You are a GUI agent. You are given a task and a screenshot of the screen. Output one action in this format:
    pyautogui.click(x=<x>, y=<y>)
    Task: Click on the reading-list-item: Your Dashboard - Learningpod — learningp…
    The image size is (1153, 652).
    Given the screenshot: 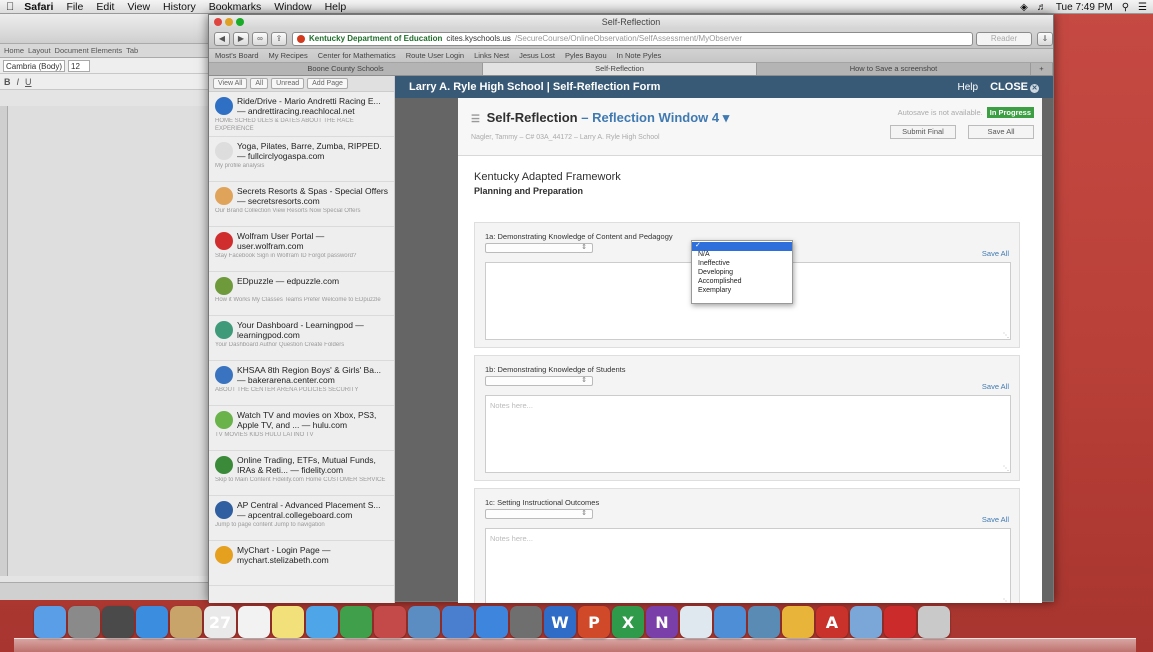 What is the action you would take?
    pyautogui.click(x=301, y=338)
    